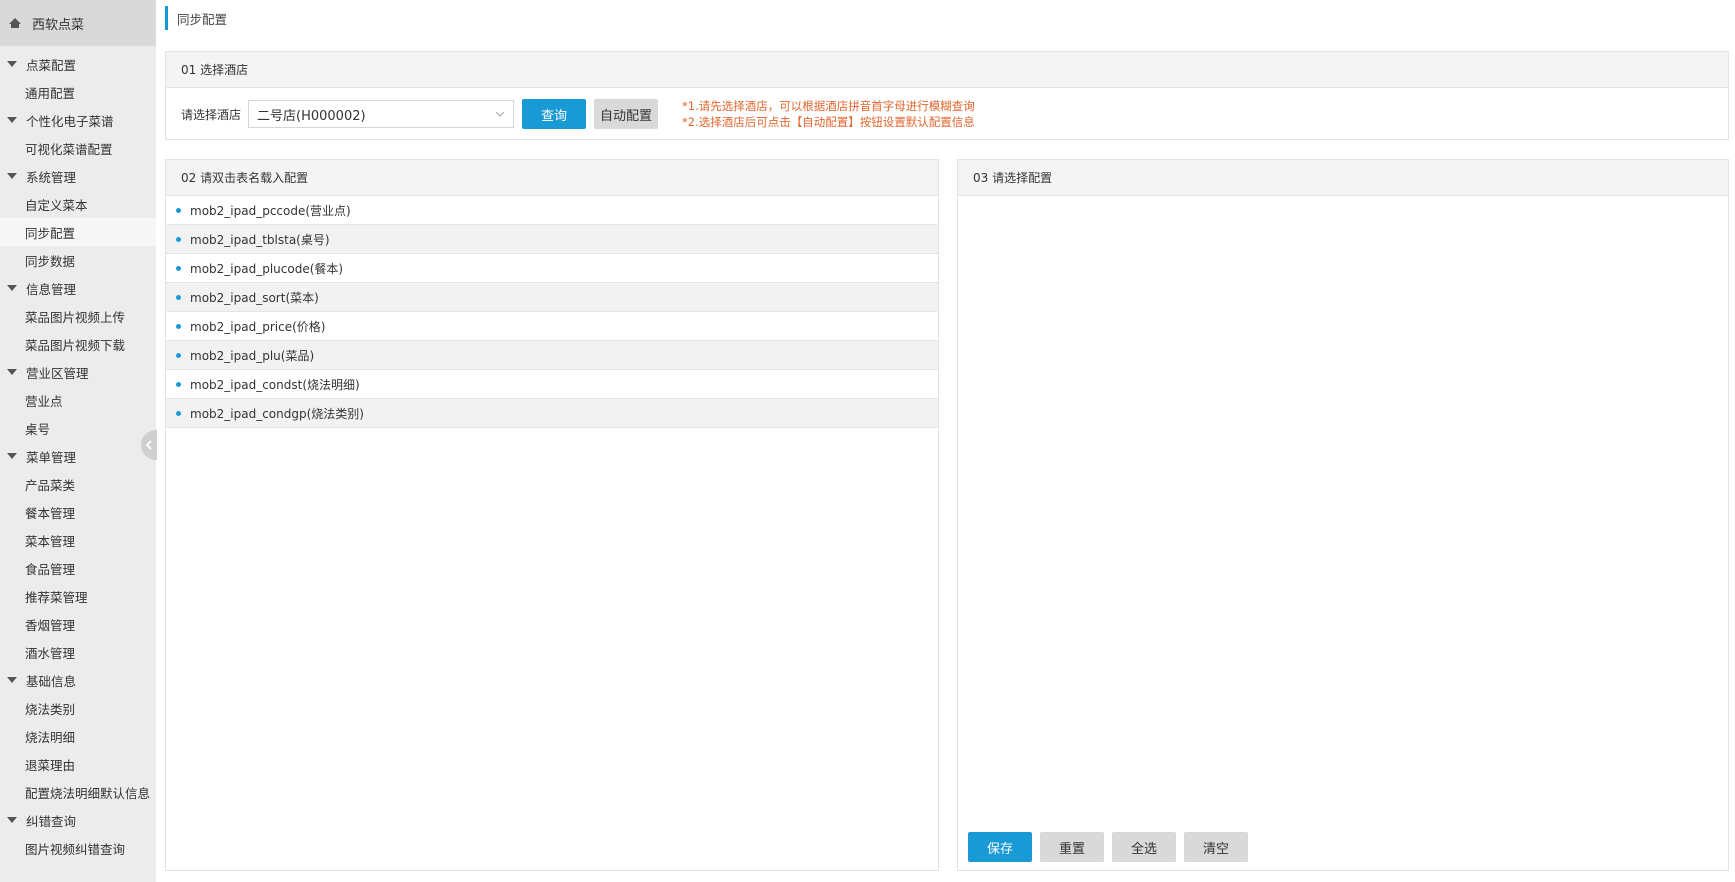 The image size is (1735, 882). I want to click on menu-group-basic-info: 基础信息, so click(78, 680).